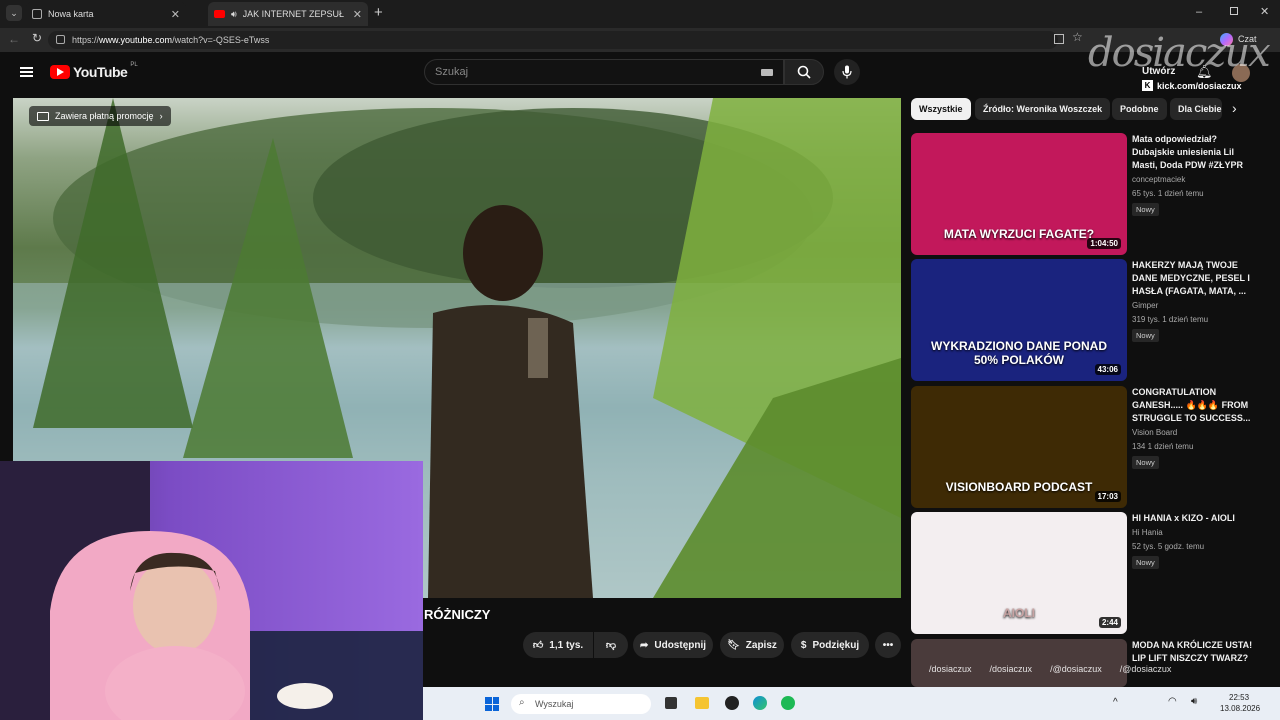 The height and width of the screenshot is (720, 1280). Describe the element at coordinates (1144, 193) in the screenshot. I see `view-count: 65 tys.` at that location.